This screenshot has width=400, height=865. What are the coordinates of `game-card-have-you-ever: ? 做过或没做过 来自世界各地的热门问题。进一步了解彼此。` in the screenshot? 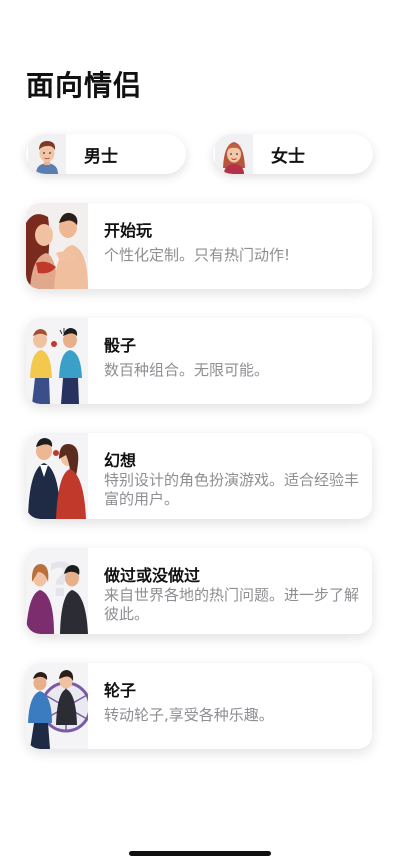 It's located at (199, 591).